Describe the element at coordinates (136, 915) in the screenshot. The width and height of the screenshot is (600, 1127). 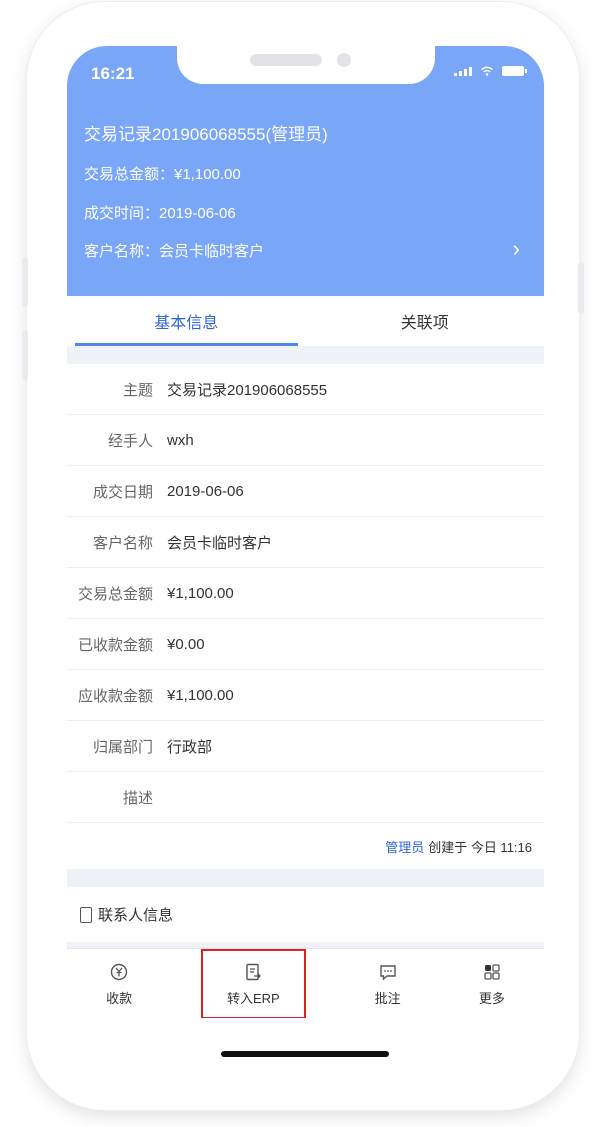
I see `contact-label: 联系人信息` at that location.